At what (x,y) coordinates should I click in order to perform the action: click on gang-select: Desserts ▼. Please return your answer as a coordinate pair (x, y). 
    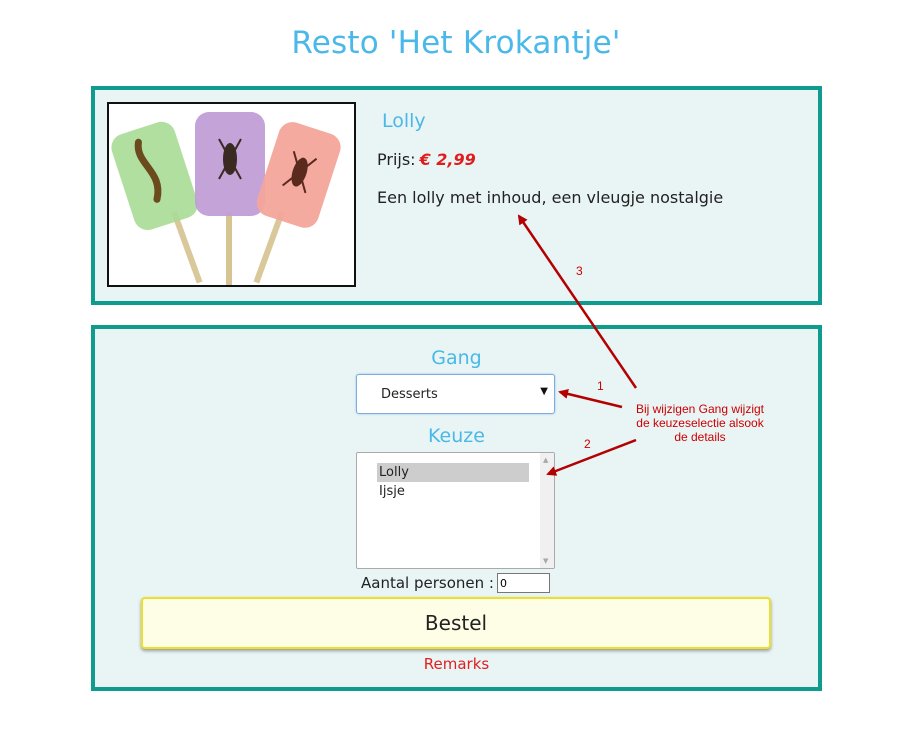
    Looking at the image, I should click on (455, 394).